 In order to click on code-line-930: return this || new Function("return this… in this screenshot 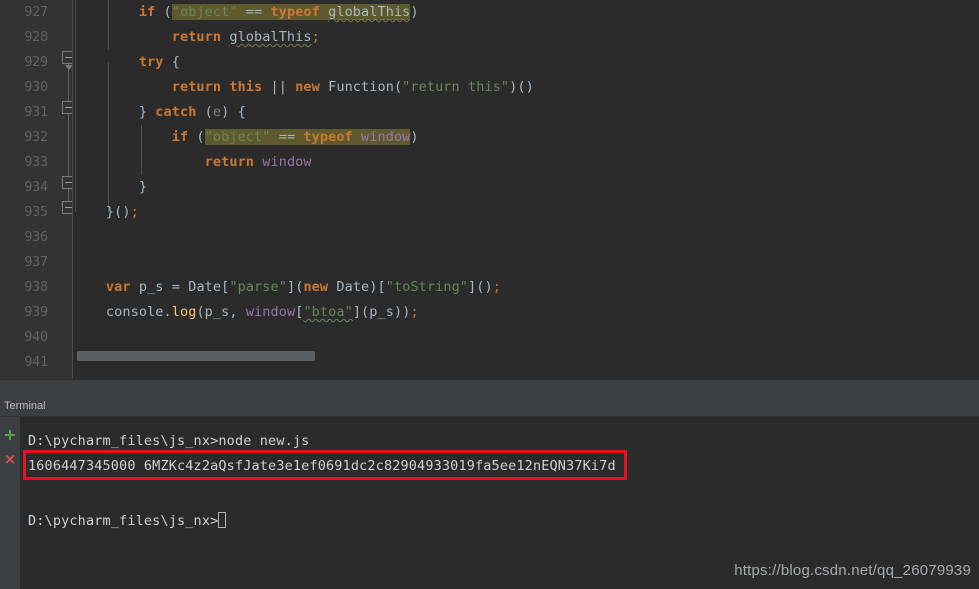, I will do `click(303, 87)`.